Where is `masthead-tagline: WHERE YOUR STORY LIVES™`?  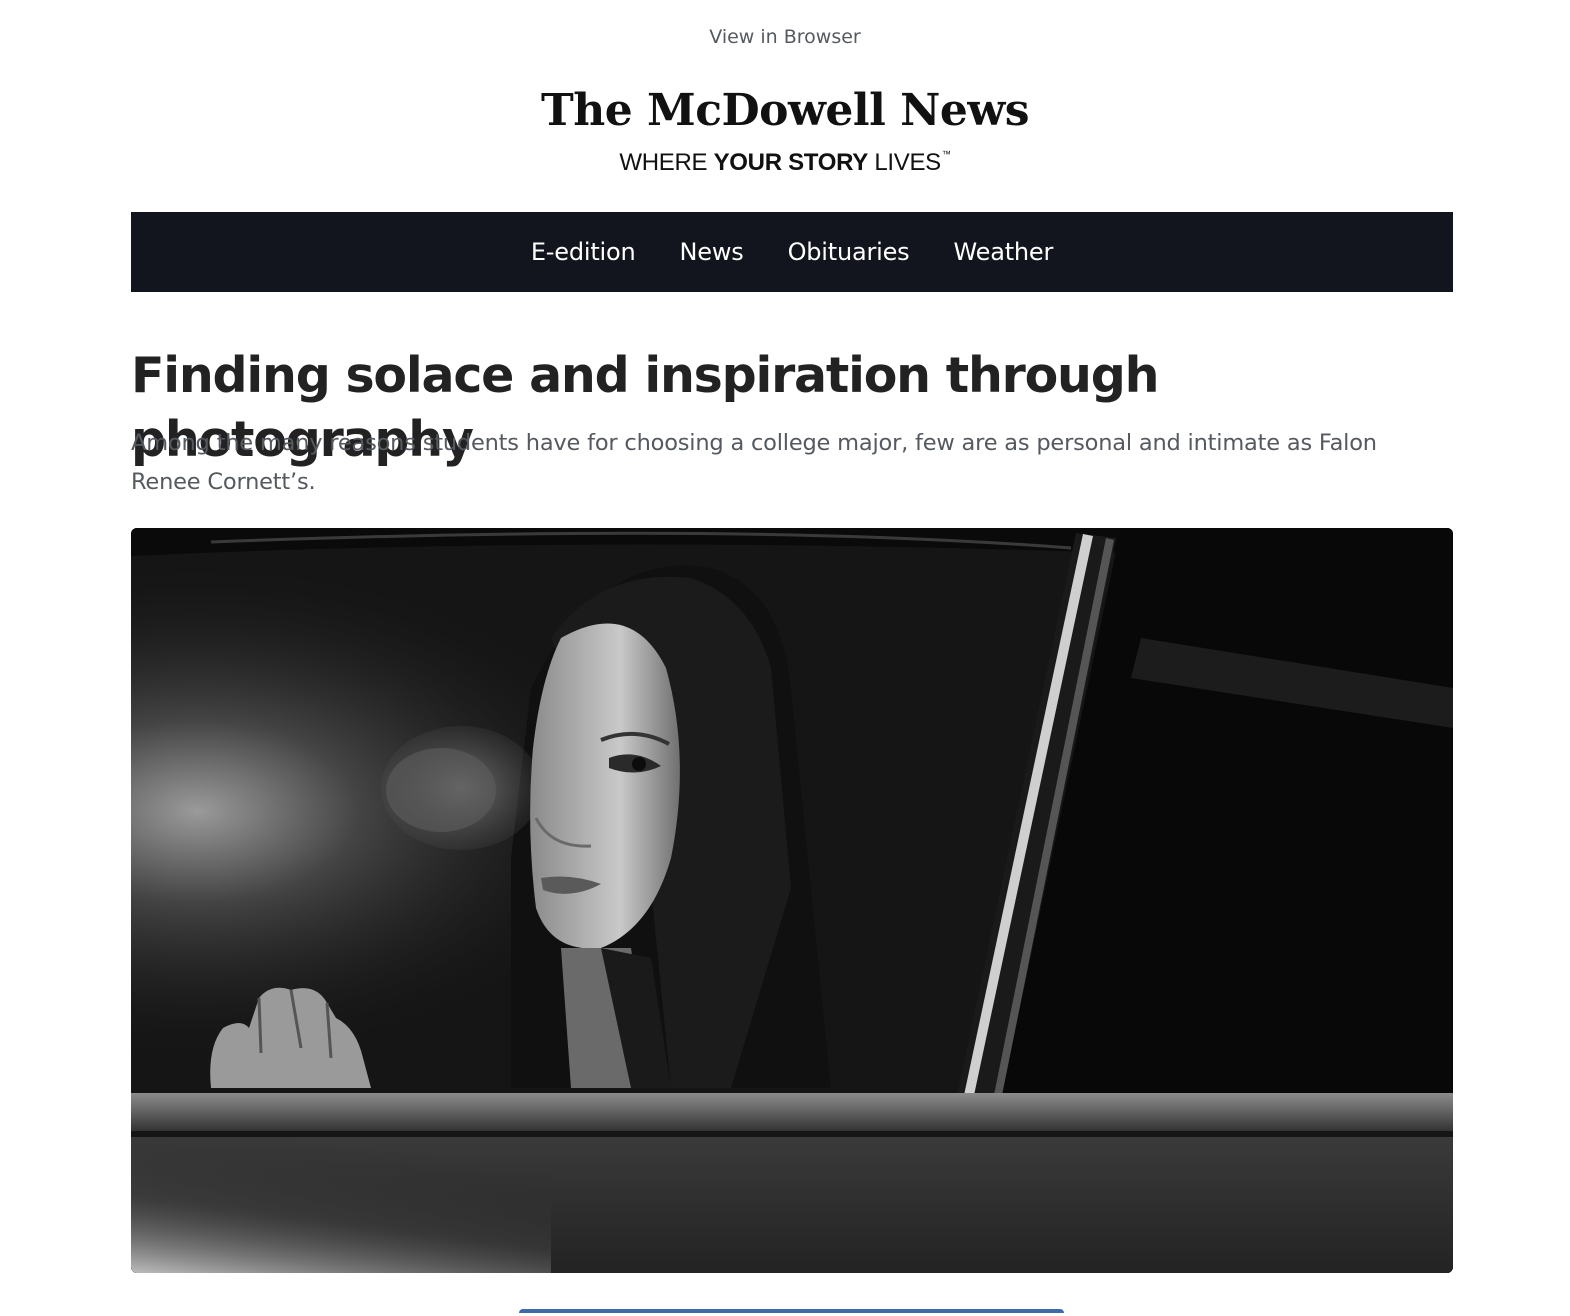
masthead-tagline: WHERE YOUR STORY LIVES™ is located at coordinates (785, 158).